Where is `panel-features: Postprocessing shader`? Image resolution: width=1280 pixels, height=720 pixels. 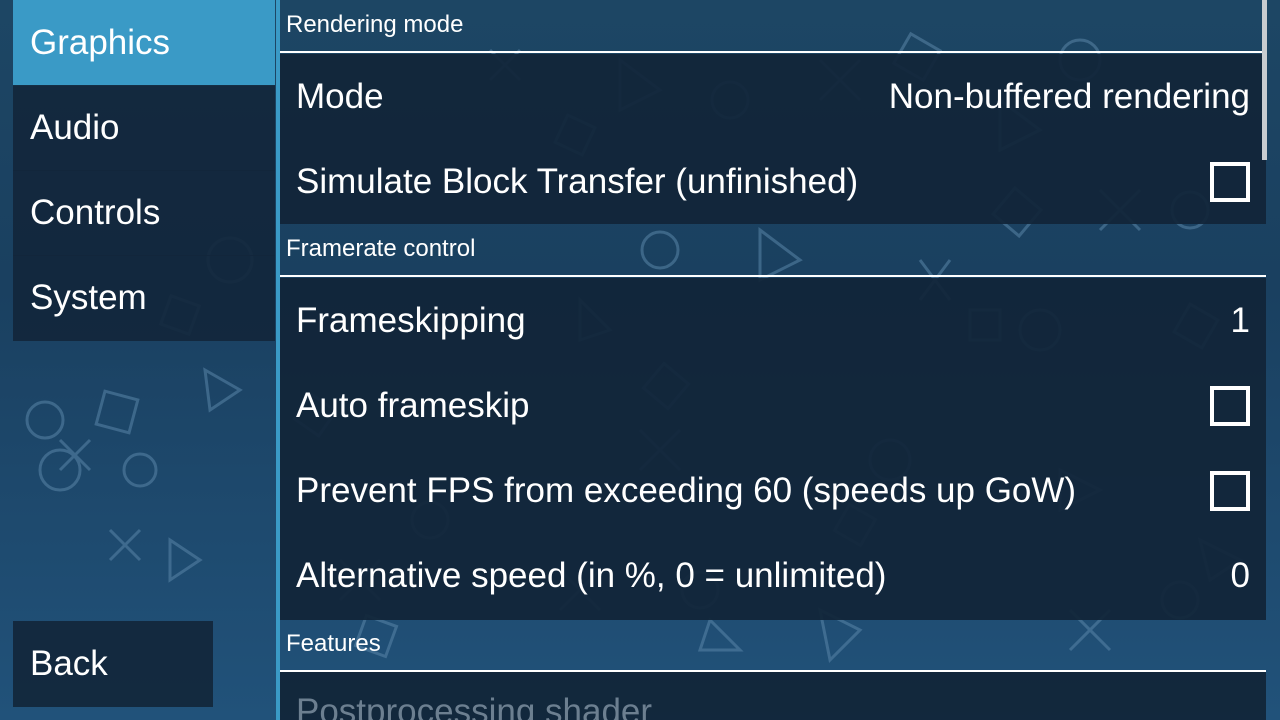 panel-features: Postprocessing shader is located at coordinates (773, 696).